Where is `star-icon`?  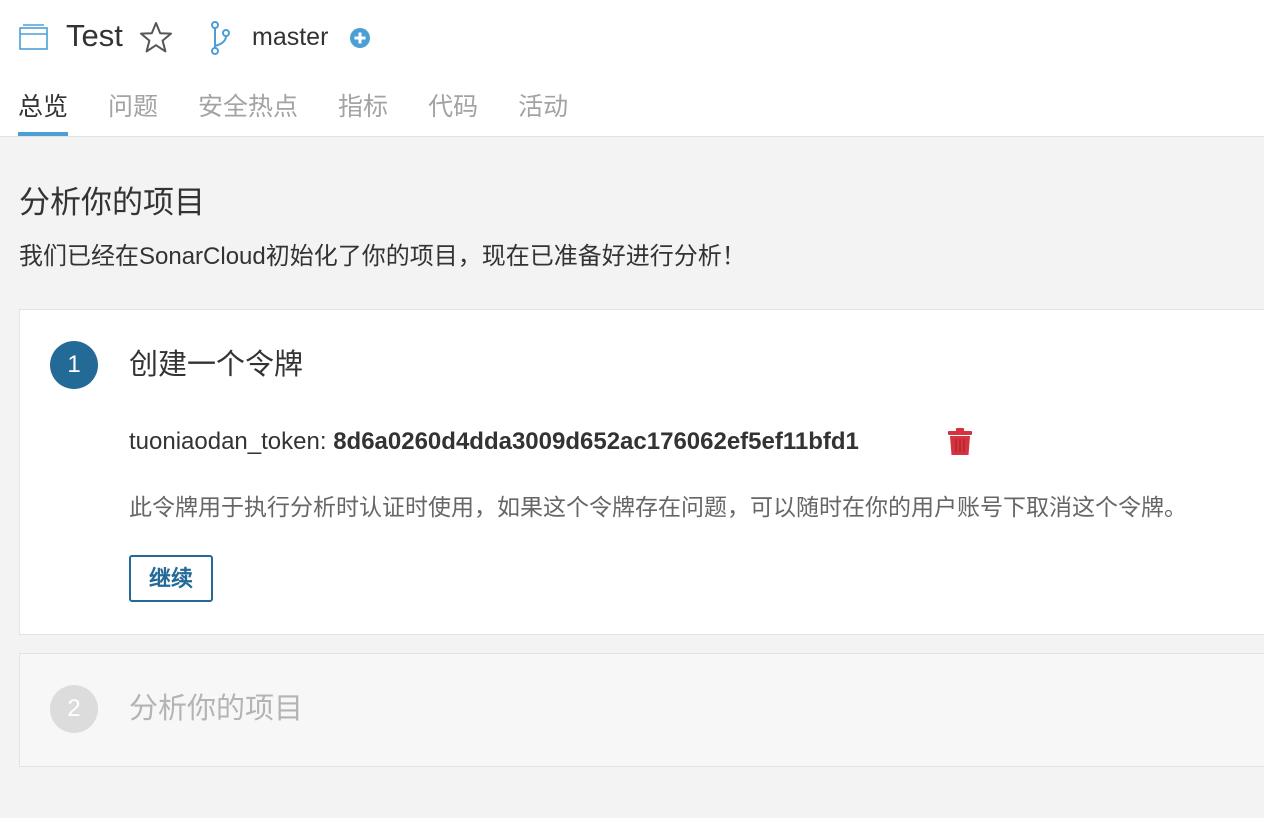 star-icon is located at coordinates (156, 40).